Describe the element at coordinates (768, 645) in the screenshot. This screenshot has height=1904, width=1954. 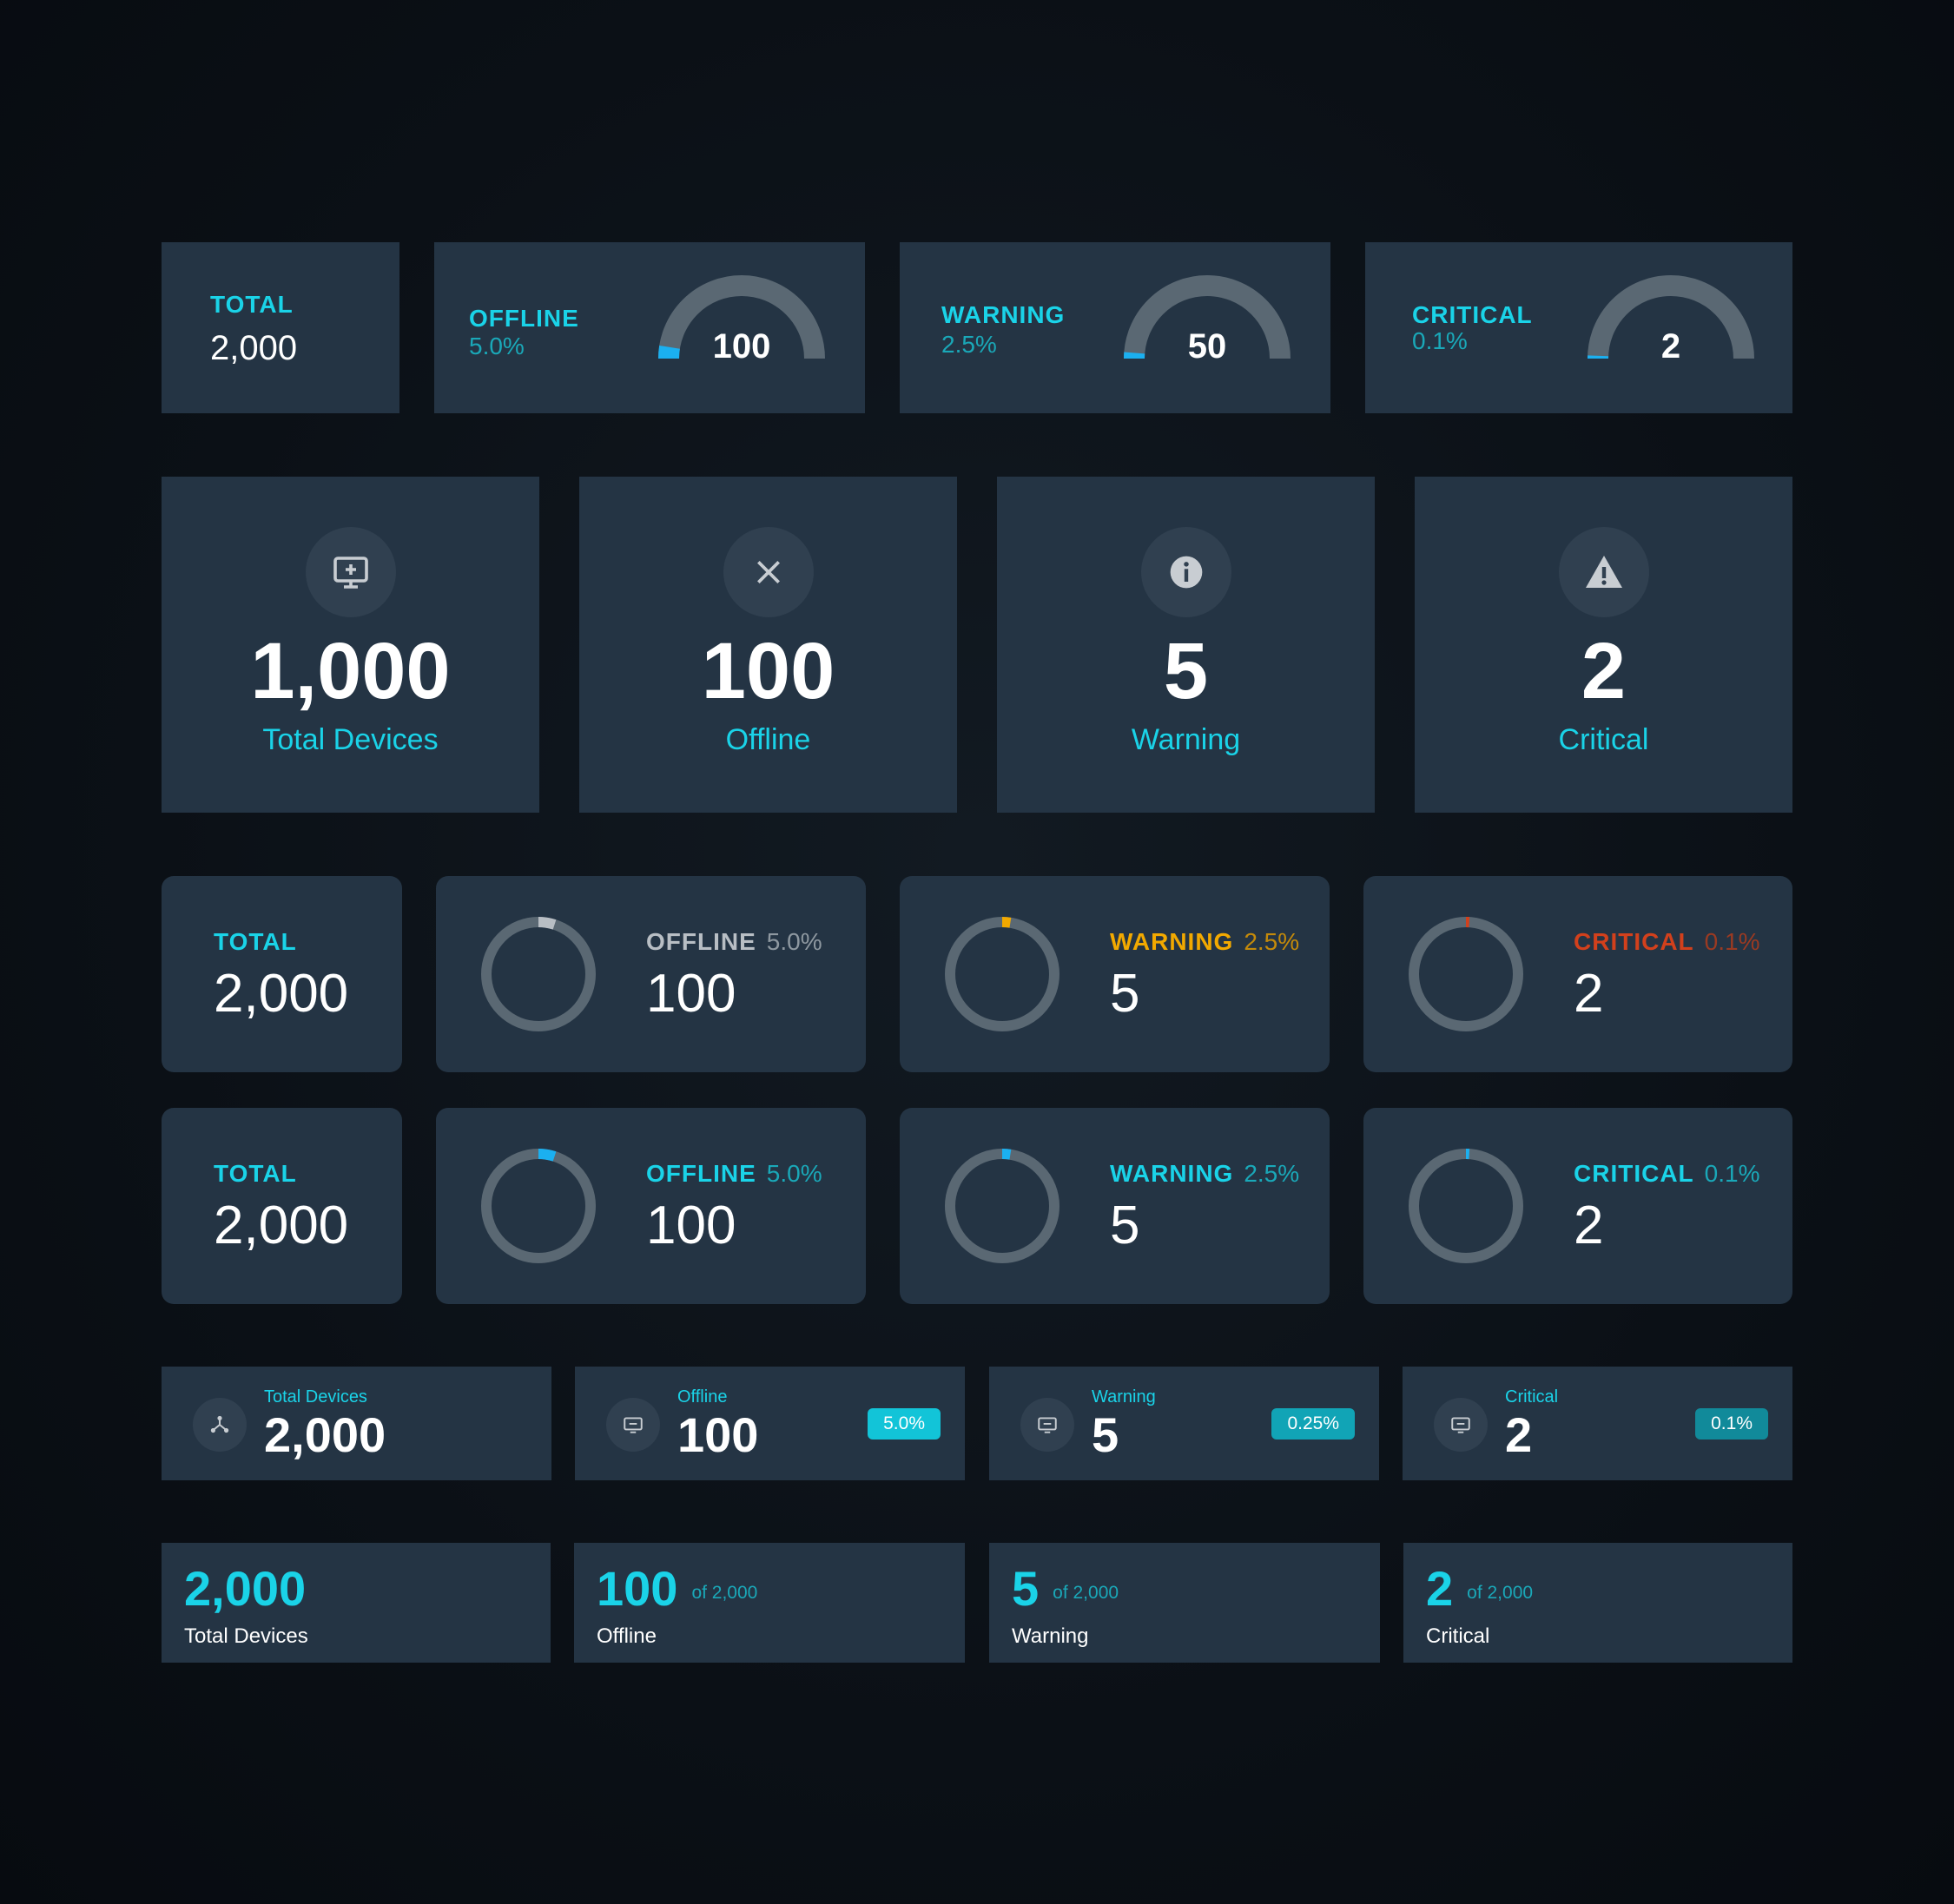
I see `row2-offline-card: 100 Offline` at that location.